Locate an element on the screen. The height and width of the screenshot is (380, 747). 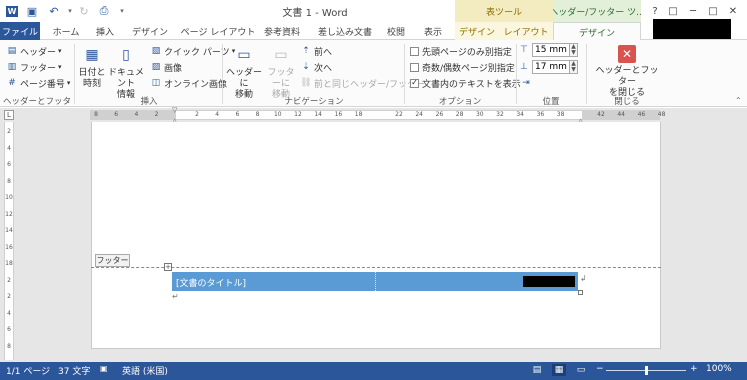
vertical-ruler is located at coordinates (9, 241).